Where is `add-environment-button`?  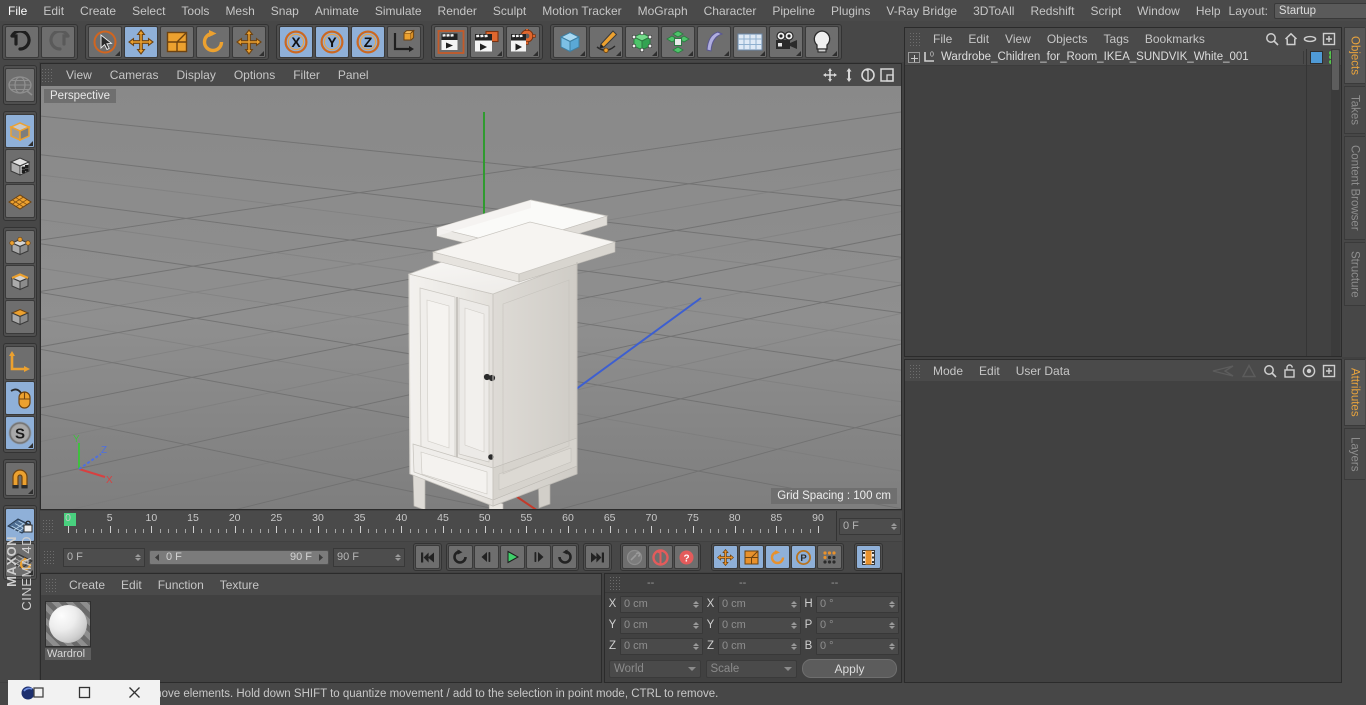 add-environment-button is located at coordinates (750, 41).